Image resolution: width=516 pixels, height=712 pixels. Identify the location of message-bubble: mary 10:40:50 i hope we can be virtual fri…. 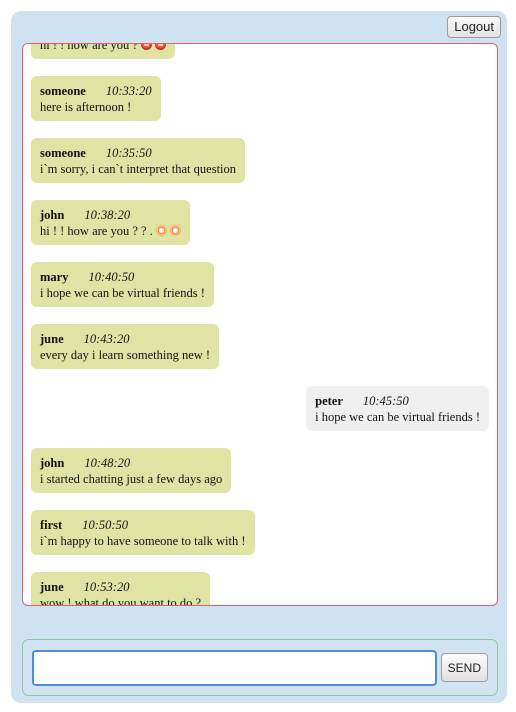
(122, 284).